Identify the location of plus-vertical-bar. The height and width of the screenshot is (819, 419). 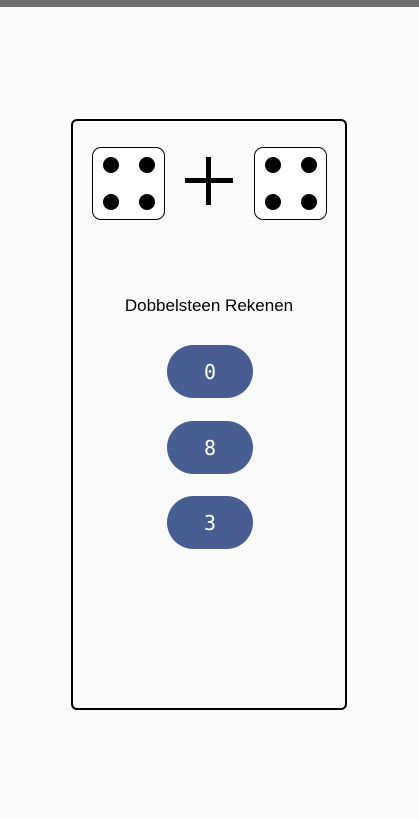
(208, 181).